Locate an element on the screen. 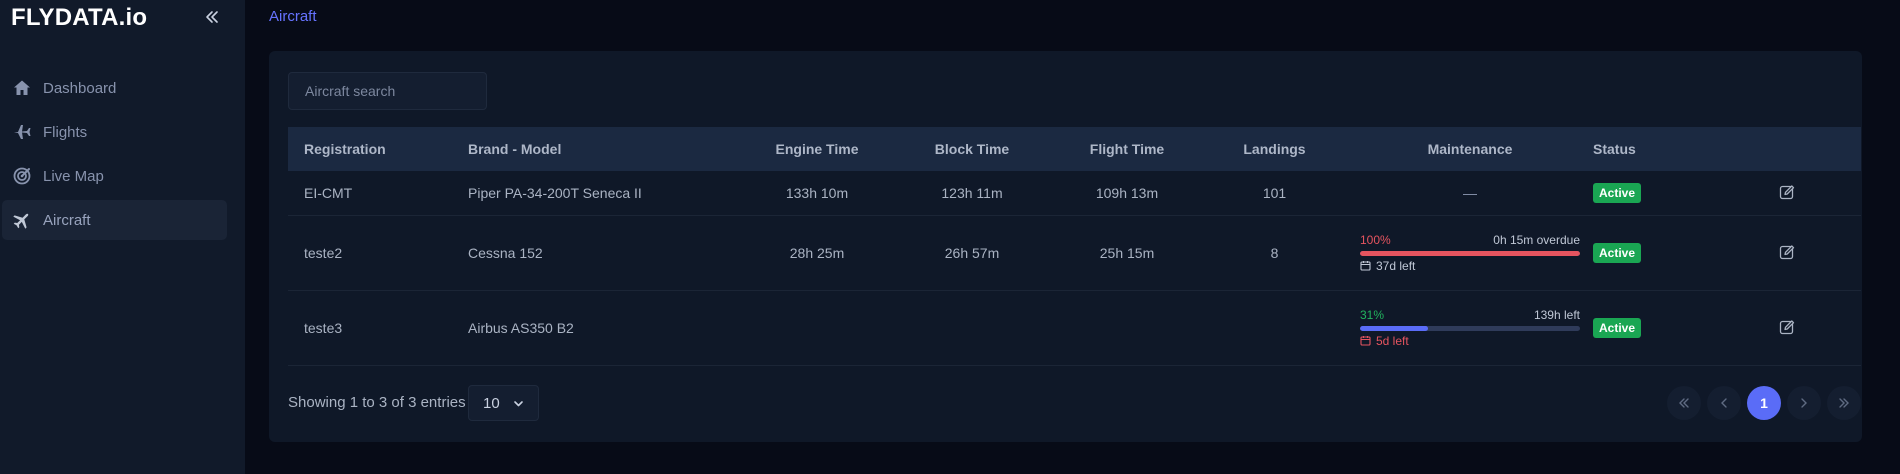 The image size is (1900, 474). engine-time-cell is located at coordinates (817, 328).